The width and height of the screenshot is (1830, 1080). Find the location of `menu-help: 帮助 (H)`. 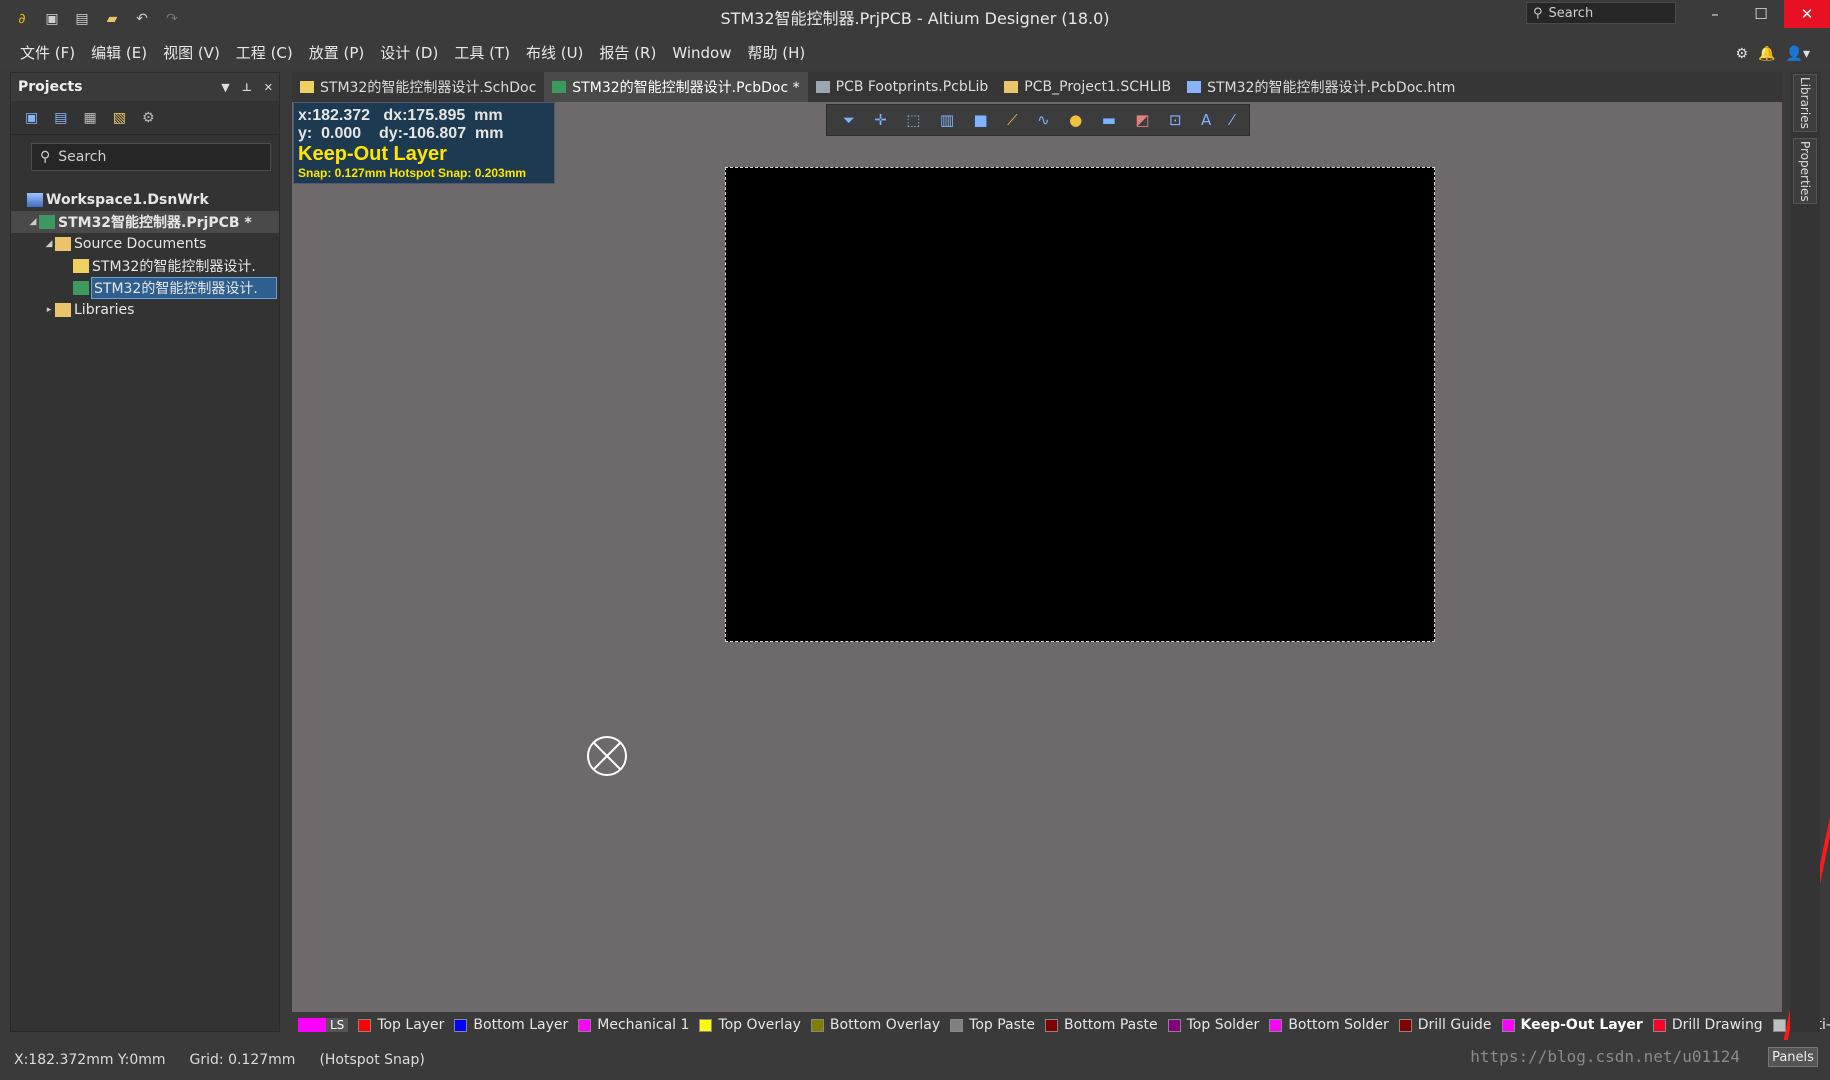

menu-help: 帮助 (H) is located at coordinates (776, 53).